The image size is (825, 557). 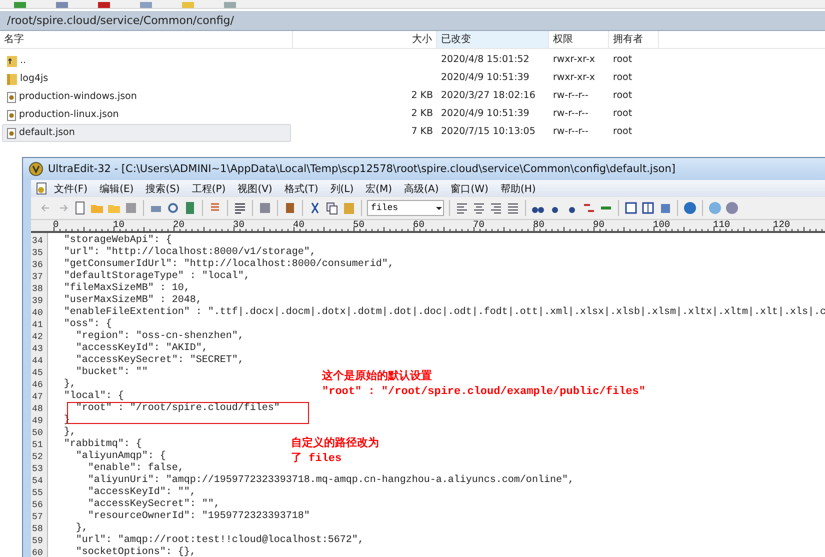 I want to click on line-number: 41, so click(x=37, y=325).